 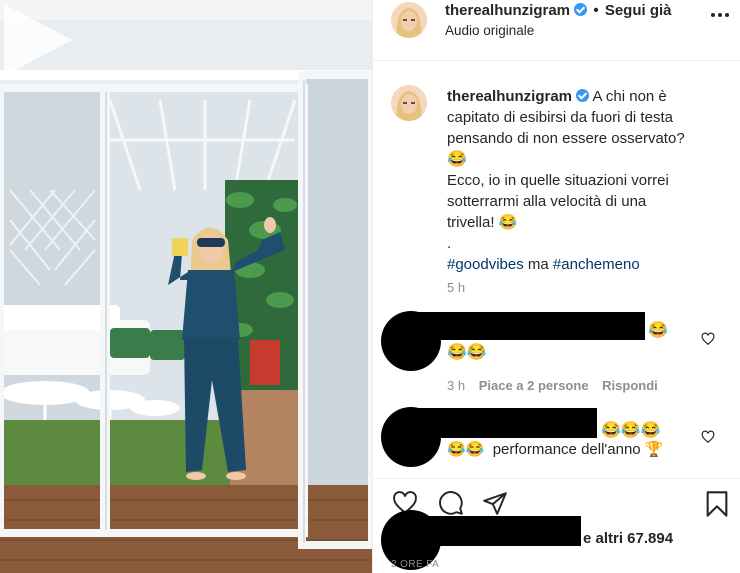 What do you see at coordinates (628, 538) in the screenshot?
I see `likes-count: e altri 67.894` at bounding box center [628, 538].